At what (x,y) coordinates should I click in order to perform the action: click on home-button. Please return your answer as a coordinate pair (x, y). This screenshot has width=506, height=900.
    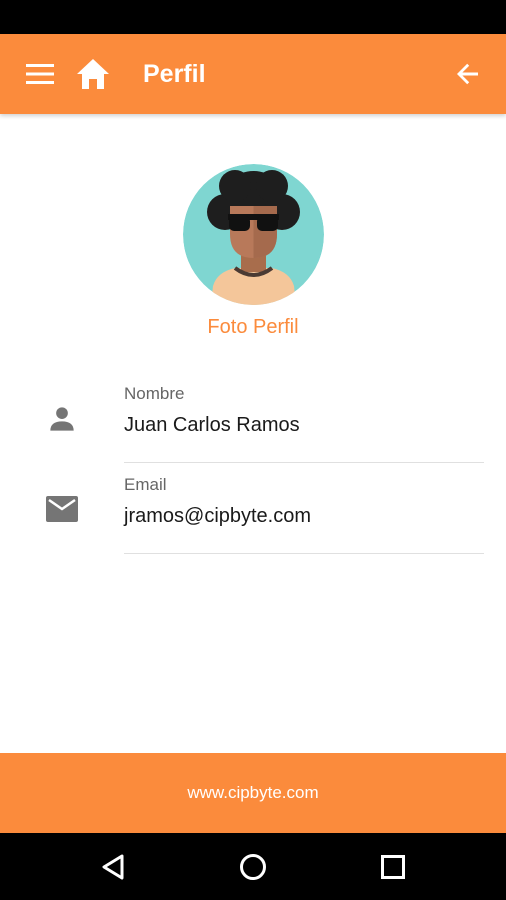
    Looking at the image, I should click on (93, 74).